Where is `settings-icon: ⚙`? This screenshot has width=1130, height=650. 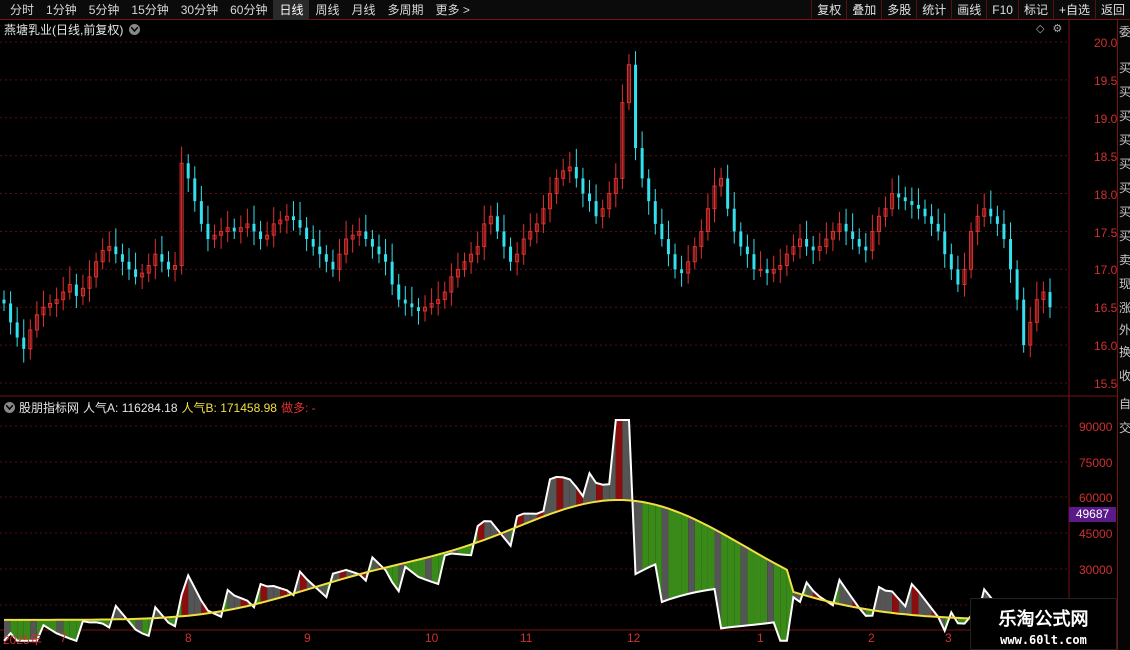
settings-icon: ⚙ is located at coordinates (1057, 28).